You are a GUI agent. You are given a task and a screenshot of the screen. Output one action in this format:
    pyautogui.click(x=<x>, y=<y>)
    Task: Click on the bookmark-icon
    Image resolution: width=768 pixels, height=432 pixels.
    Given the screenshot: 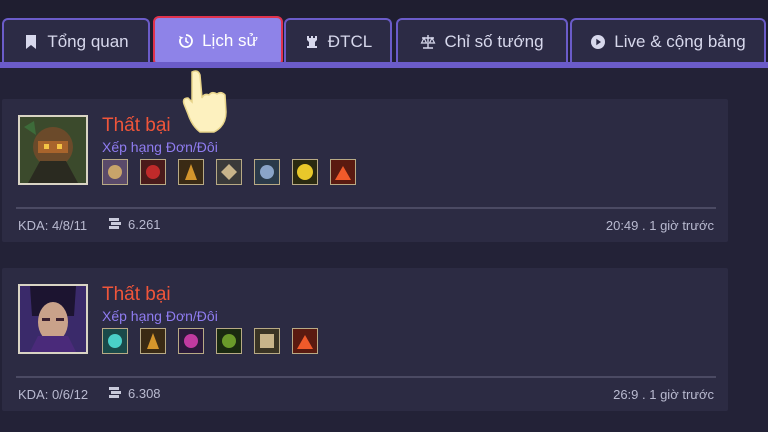 What is the action you would take?
    pyautogui.click(x=31, y=42)
    